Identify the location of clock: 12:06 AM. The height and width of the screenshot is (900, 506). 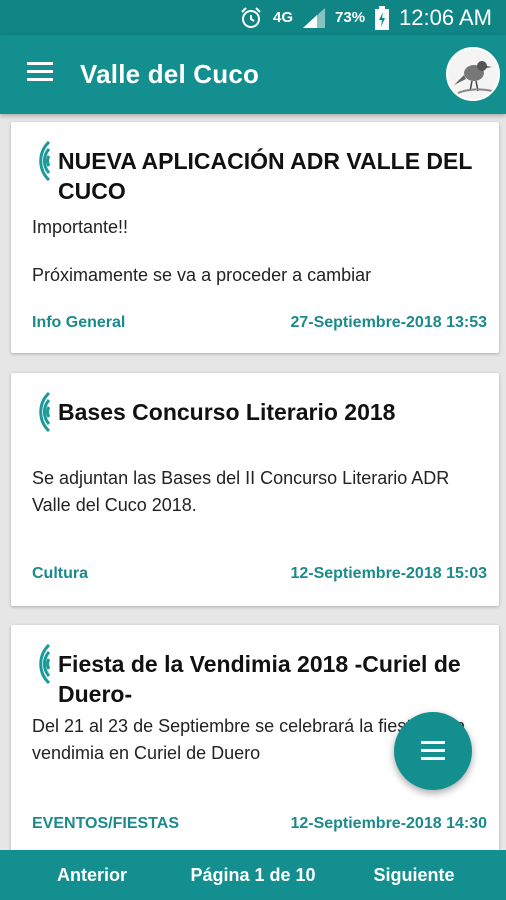
(445, 17).